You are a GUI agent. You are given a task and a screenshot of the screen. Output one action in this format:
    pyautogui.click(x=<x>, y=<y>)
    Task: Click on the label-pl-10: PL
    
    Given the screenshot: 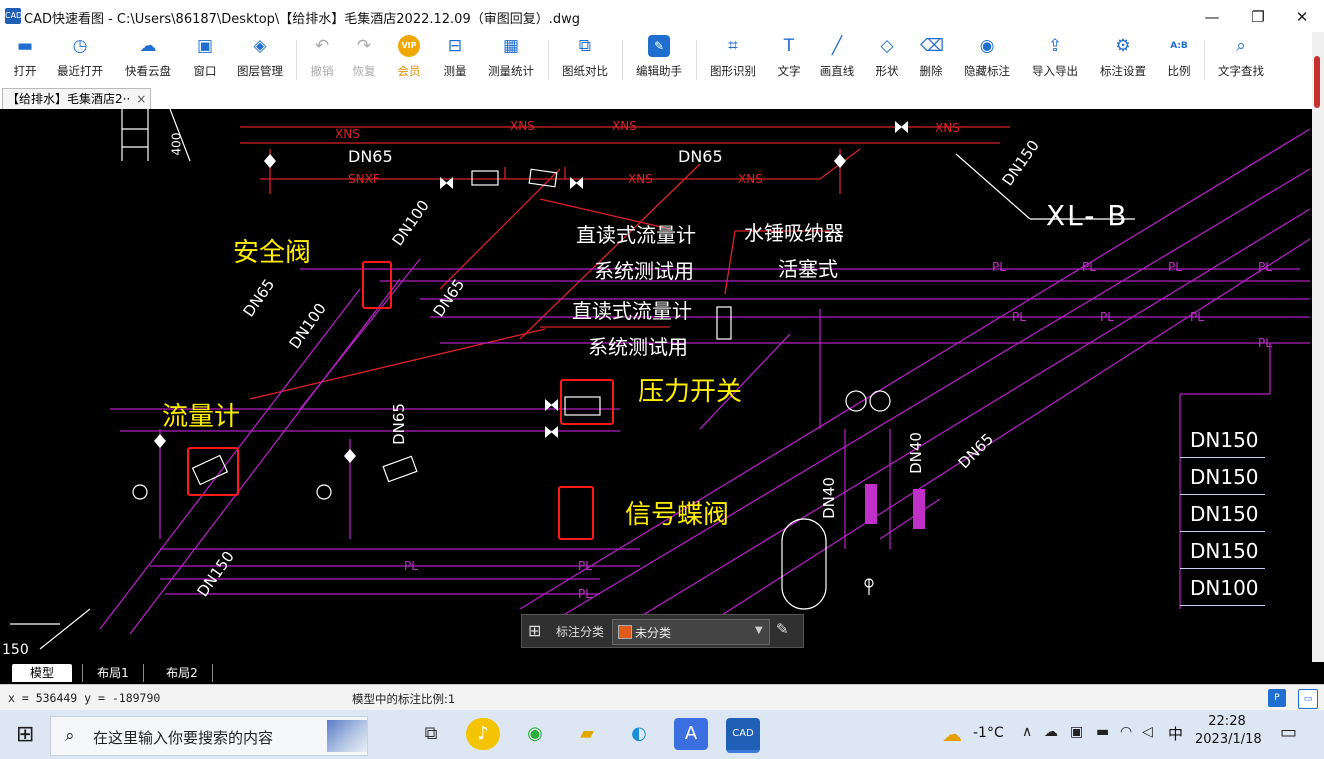 What is the action you would take?
    pyautogui.click(x=585, y=566)
    